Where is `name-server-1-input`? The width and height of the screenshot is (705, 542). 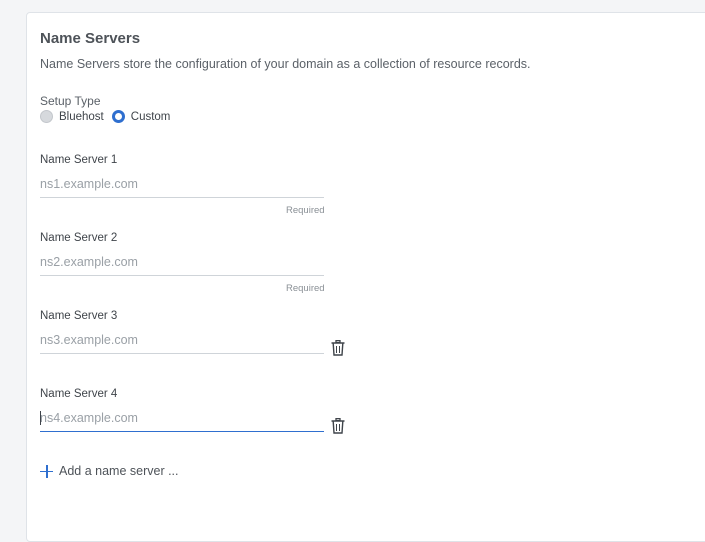 name-server-1-input is located at coordinates (182, 184).